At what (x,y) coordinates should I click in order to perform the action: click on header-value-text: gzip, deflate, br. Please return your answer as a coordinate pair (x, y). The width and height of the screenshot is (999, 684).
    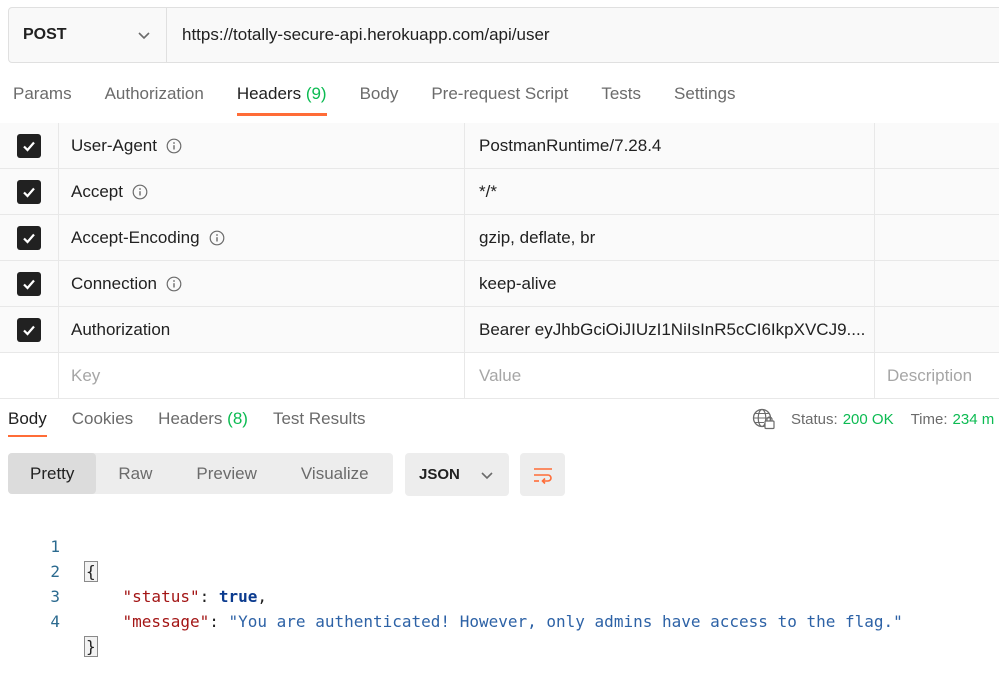
    Looking at the image, I should click on (537, 237).